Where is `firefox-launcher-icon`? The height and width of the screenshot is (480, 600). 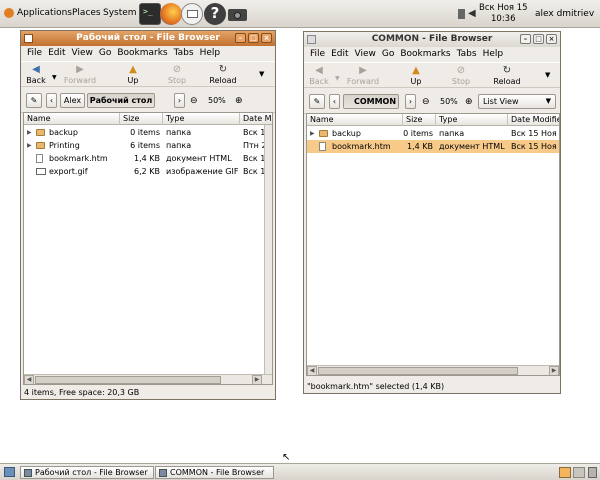
firefox-launcher-icon is located at coordinates (171, 14).